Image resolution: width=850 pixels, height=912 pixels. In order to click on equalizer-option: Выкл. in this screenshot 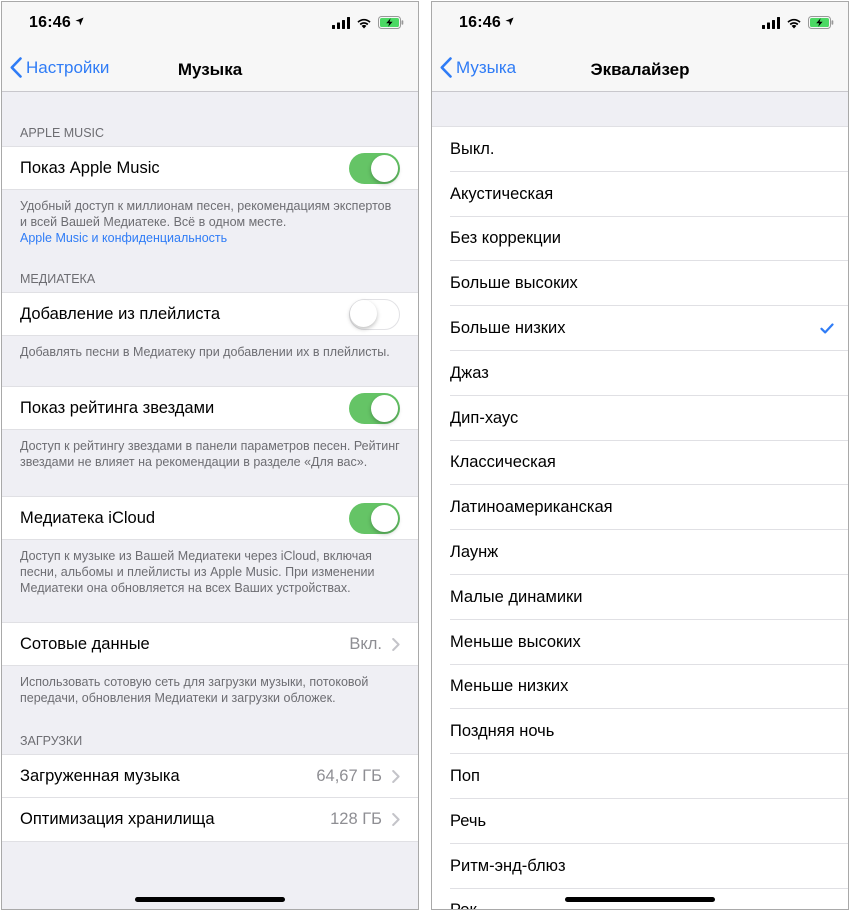, I will do `click(640, 149)`.